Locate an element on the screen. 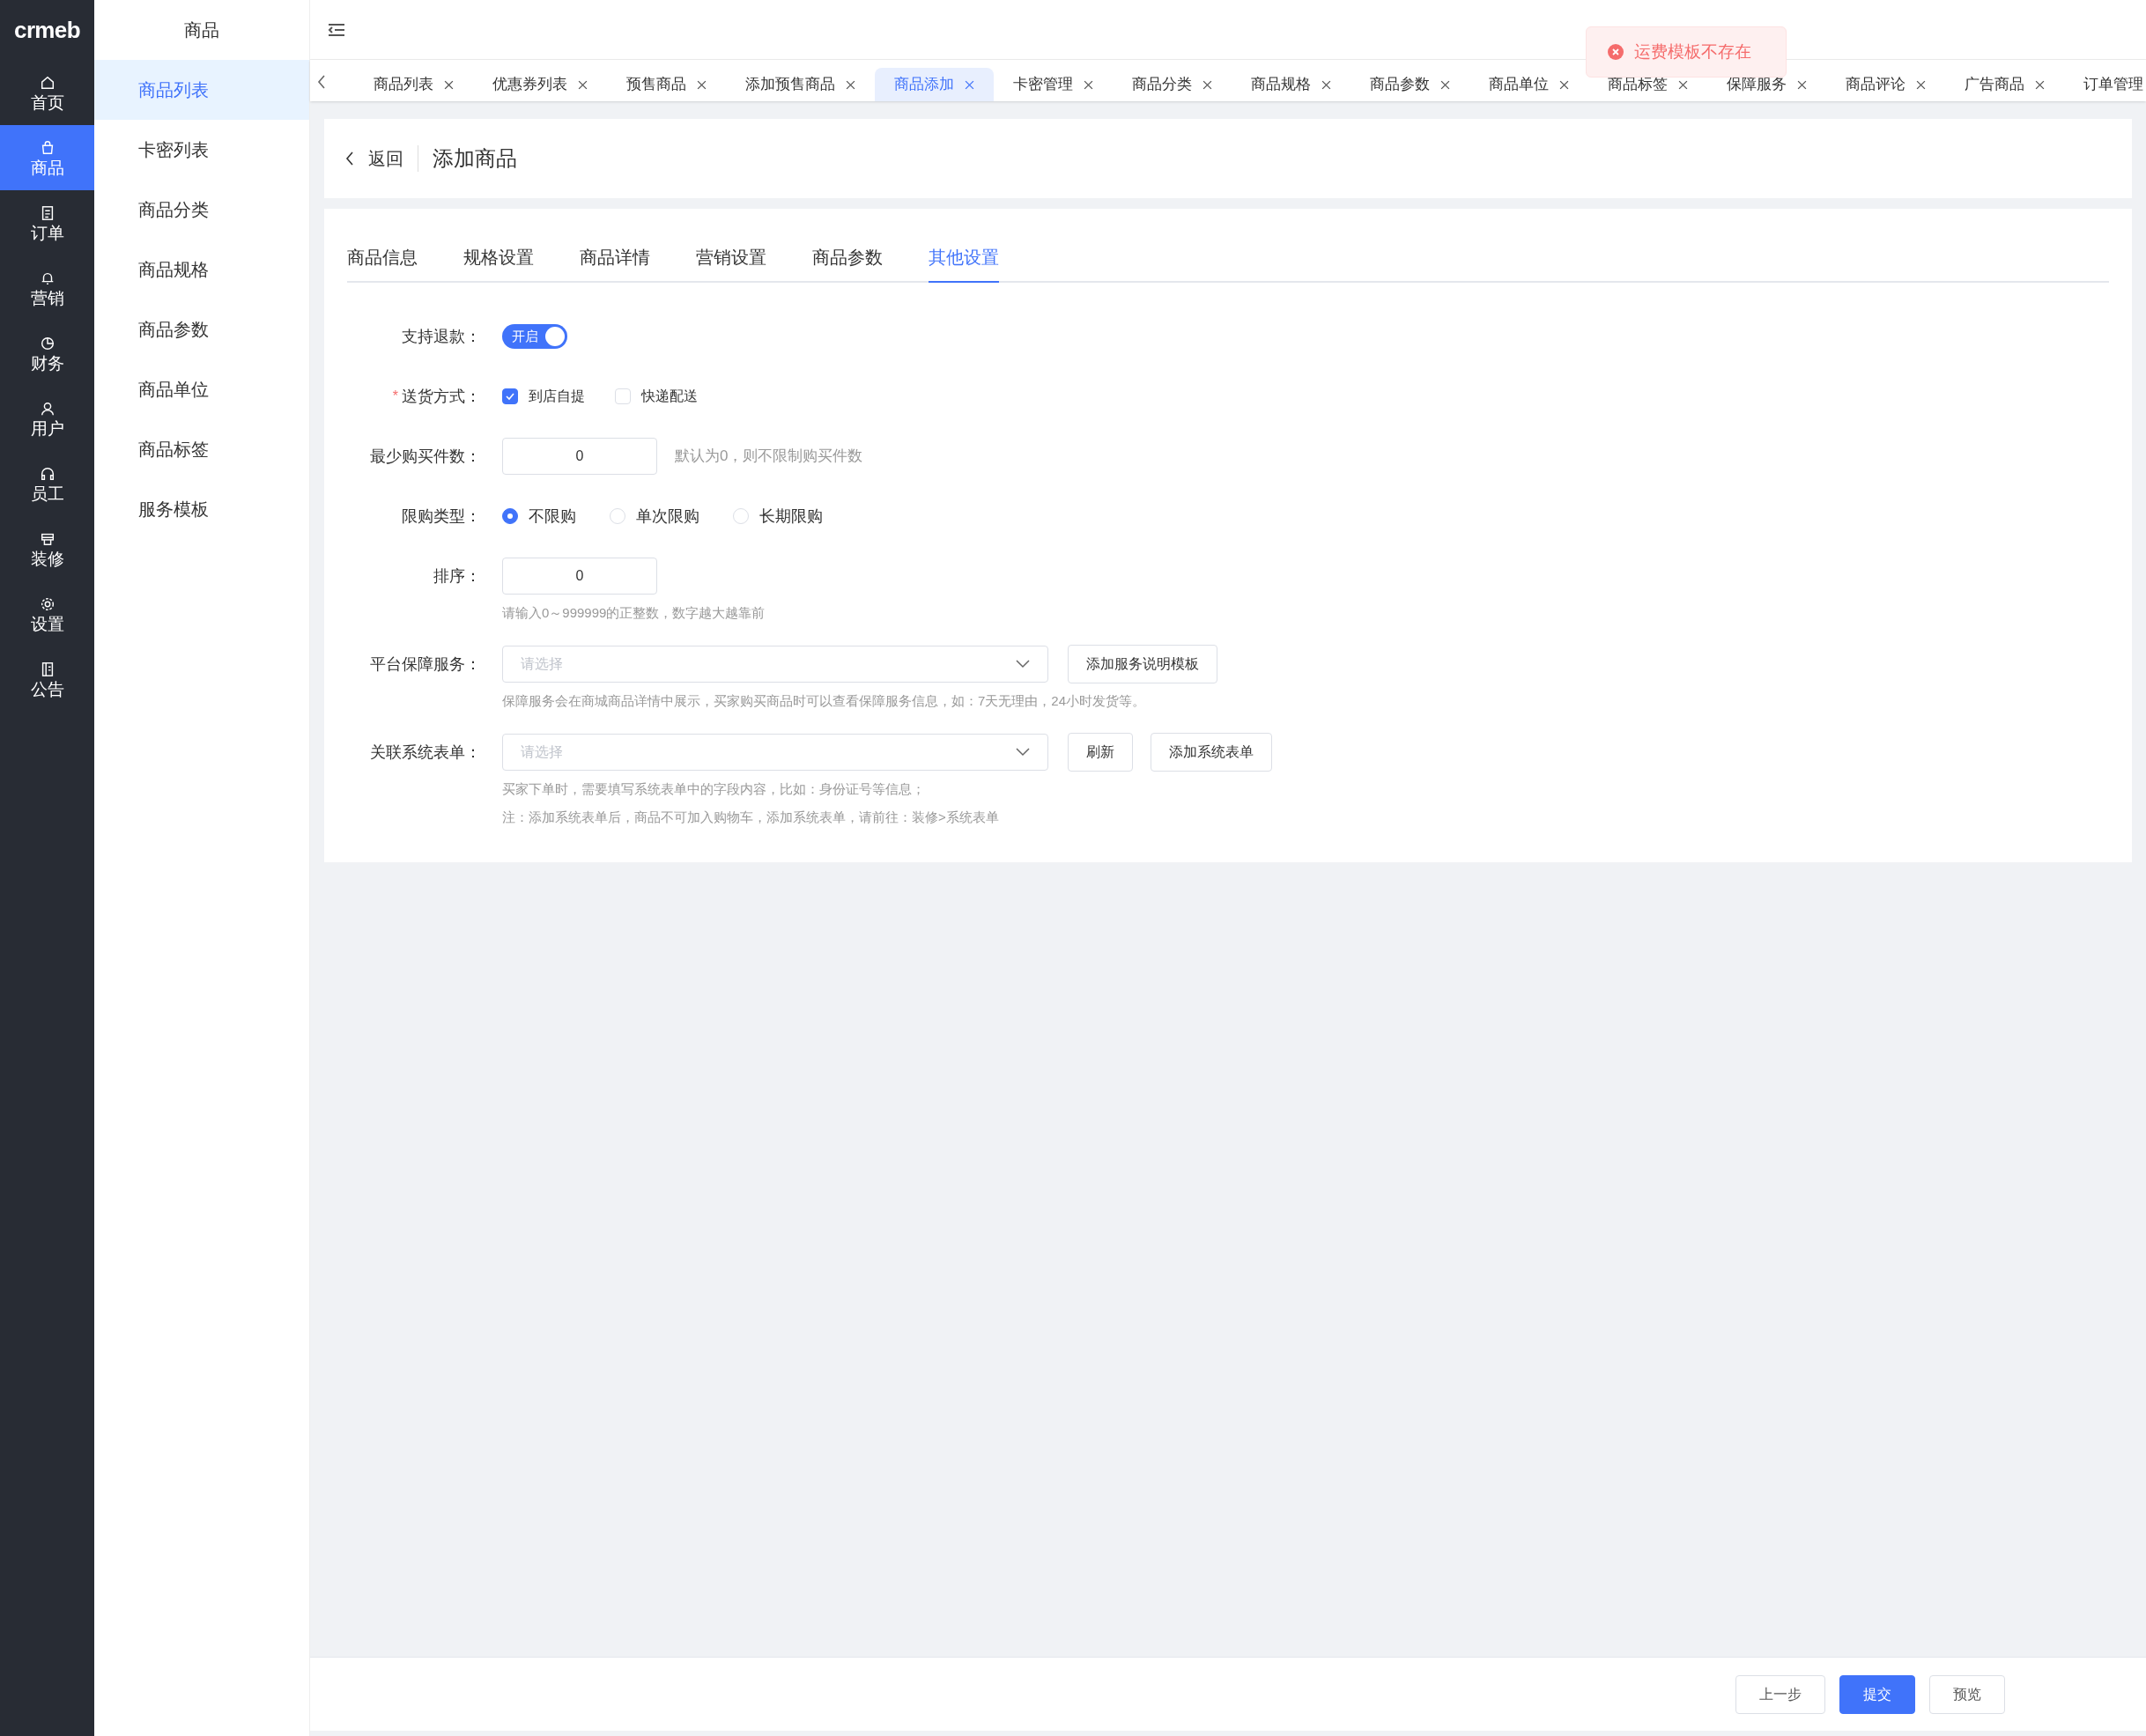 Image resolution: width=2146 pixels, height=1736 pixels. page-tab: 商品单位 is located at coordinates (1528, 84).